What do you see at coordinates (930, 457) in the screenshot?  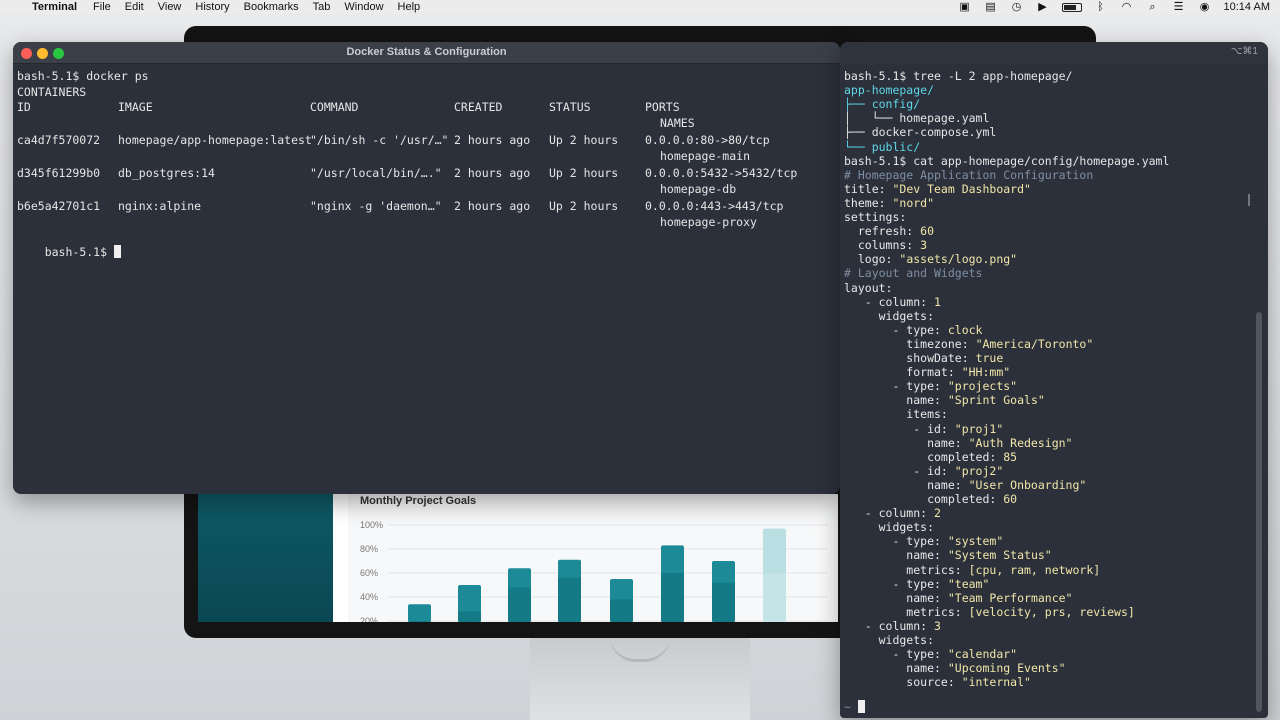 I see `yaml-line: completed: 85` at bounding box center [930, 457].